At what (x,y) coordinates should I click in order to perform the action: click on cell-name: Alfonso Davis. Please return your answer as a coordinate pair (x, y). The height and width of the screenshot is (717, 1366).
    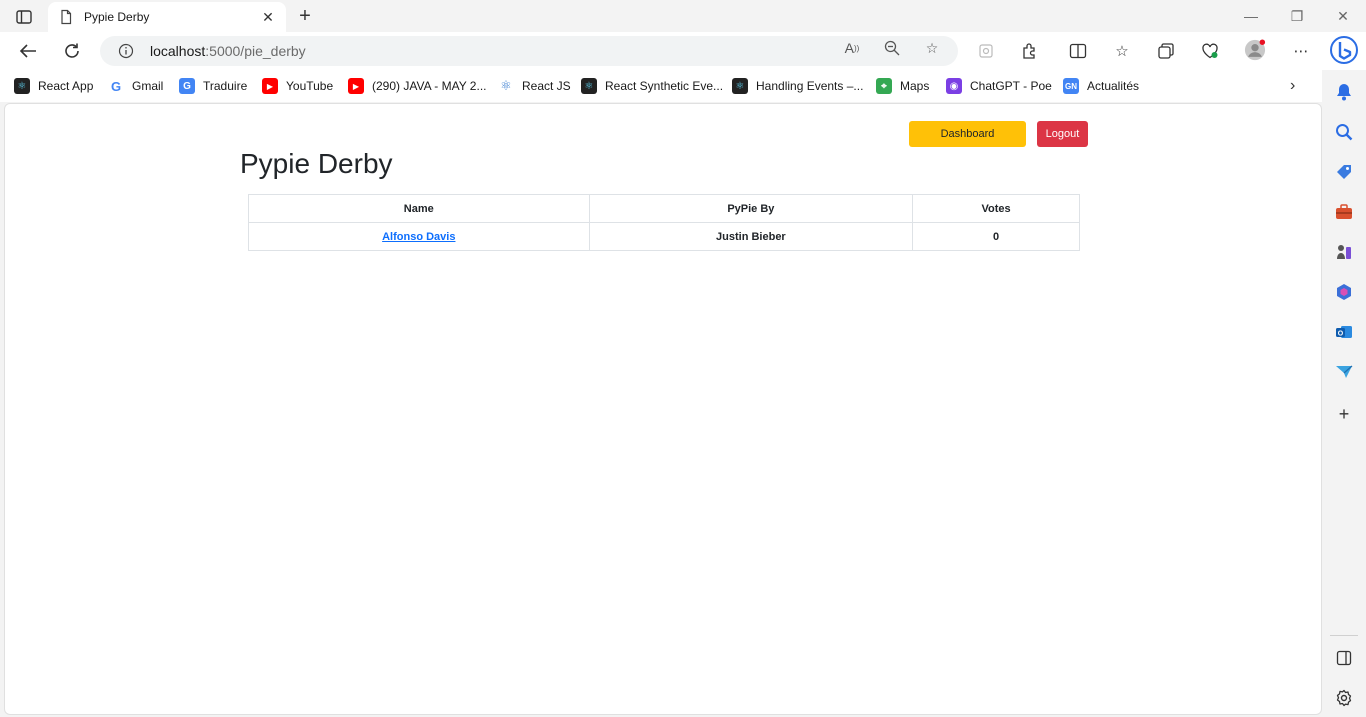
    Looking at the image, I should click on (419, 236).